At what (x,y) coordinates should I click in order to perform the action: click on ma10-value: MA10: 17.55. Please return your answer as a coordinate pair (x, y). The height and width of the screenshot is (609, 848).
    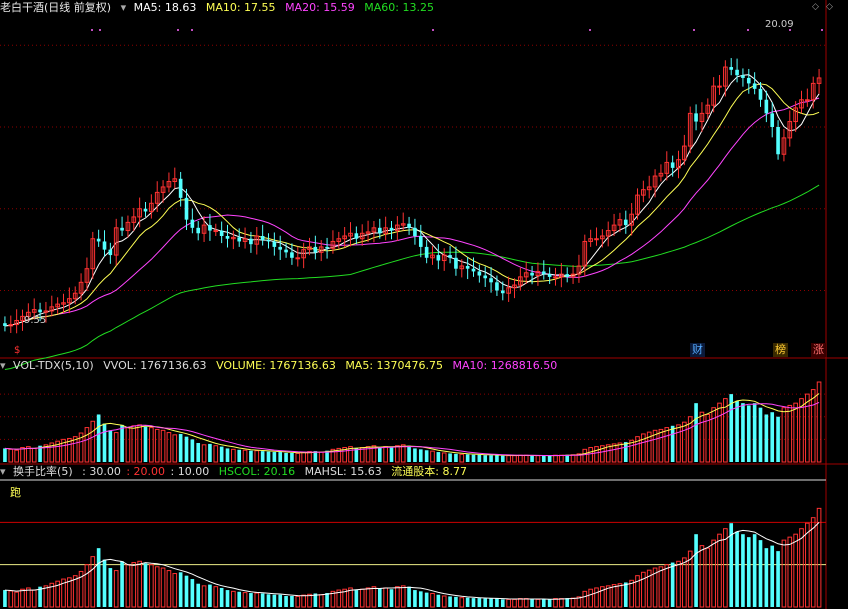
    Looking at the image, I should click on (240, 7).